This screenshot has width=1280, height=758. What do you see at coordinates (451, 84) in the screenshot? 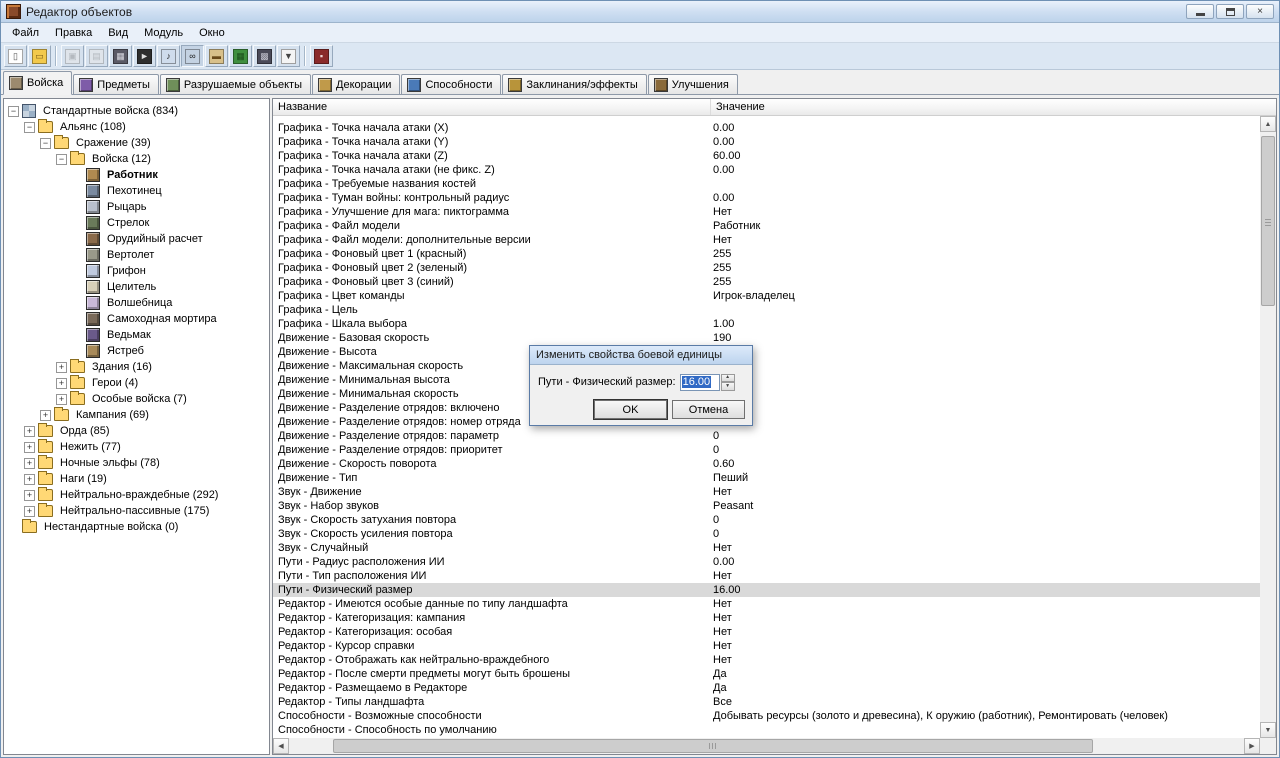
I see `tab-sposobnosti: Способности` at bounding box center [451, 84].